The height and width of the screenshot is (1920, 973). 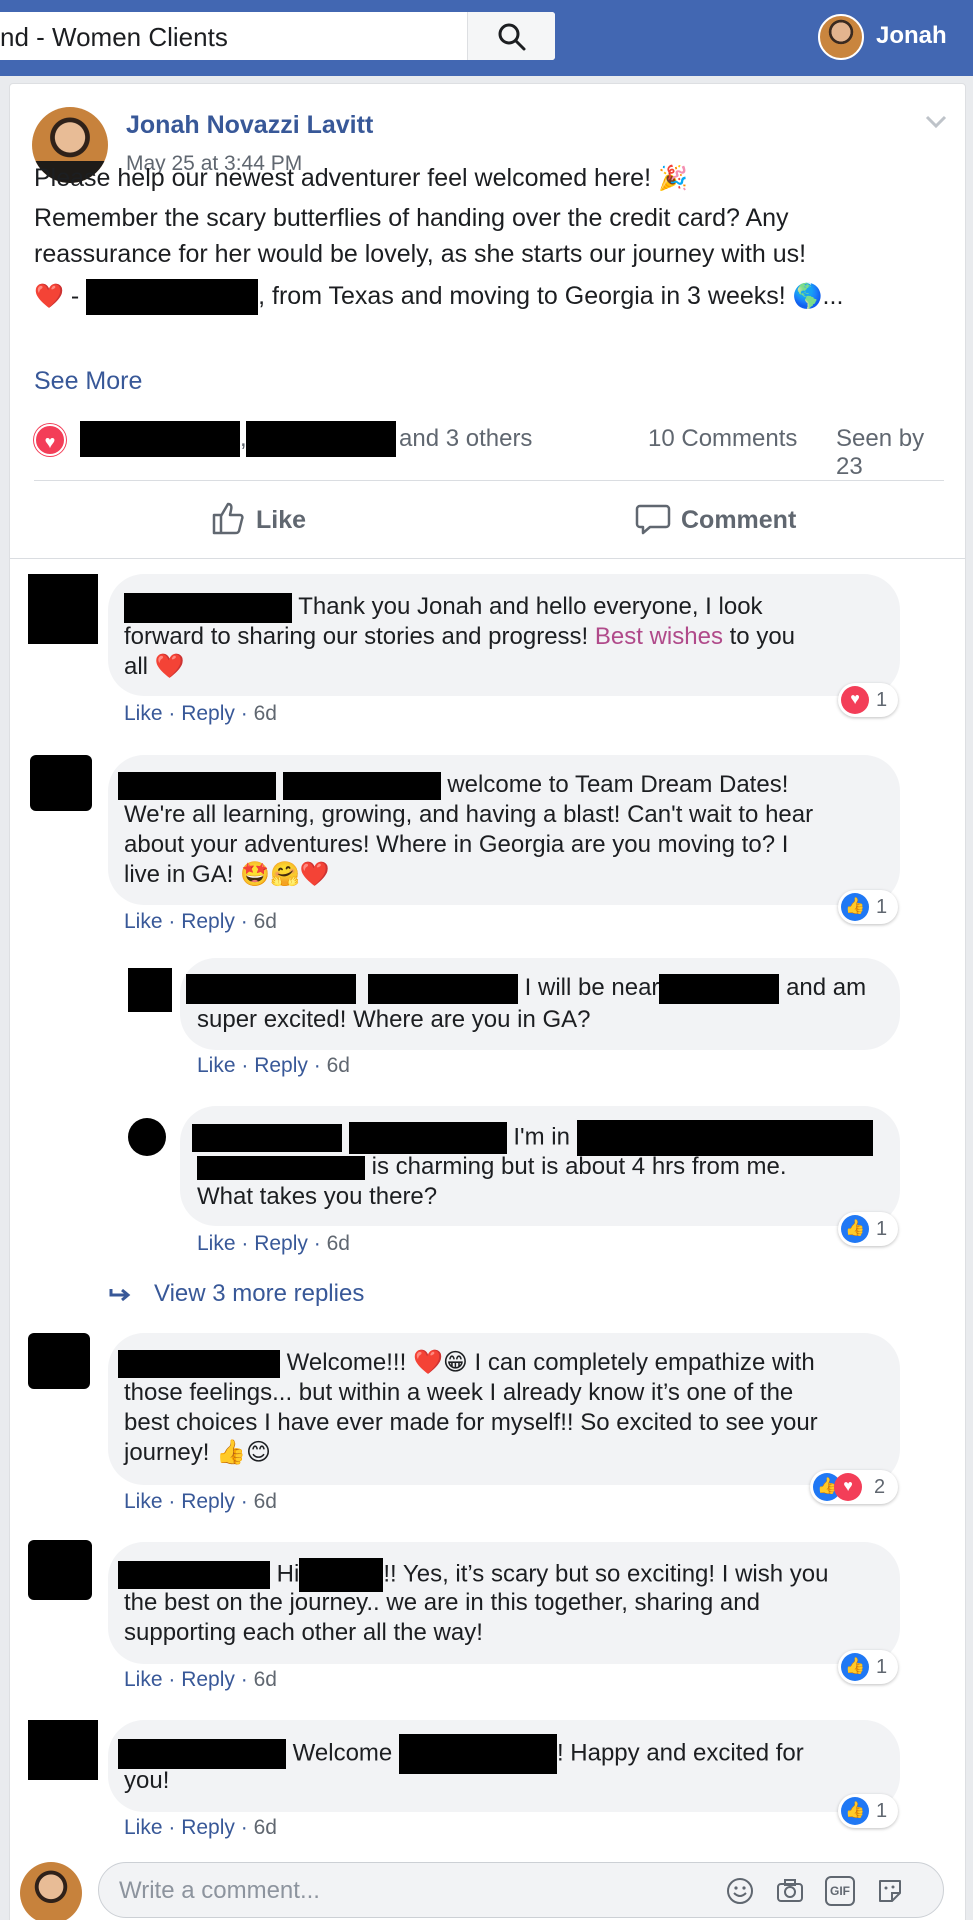 I want to click on comment-count: 10 Comments, so click(x=722, y=439).